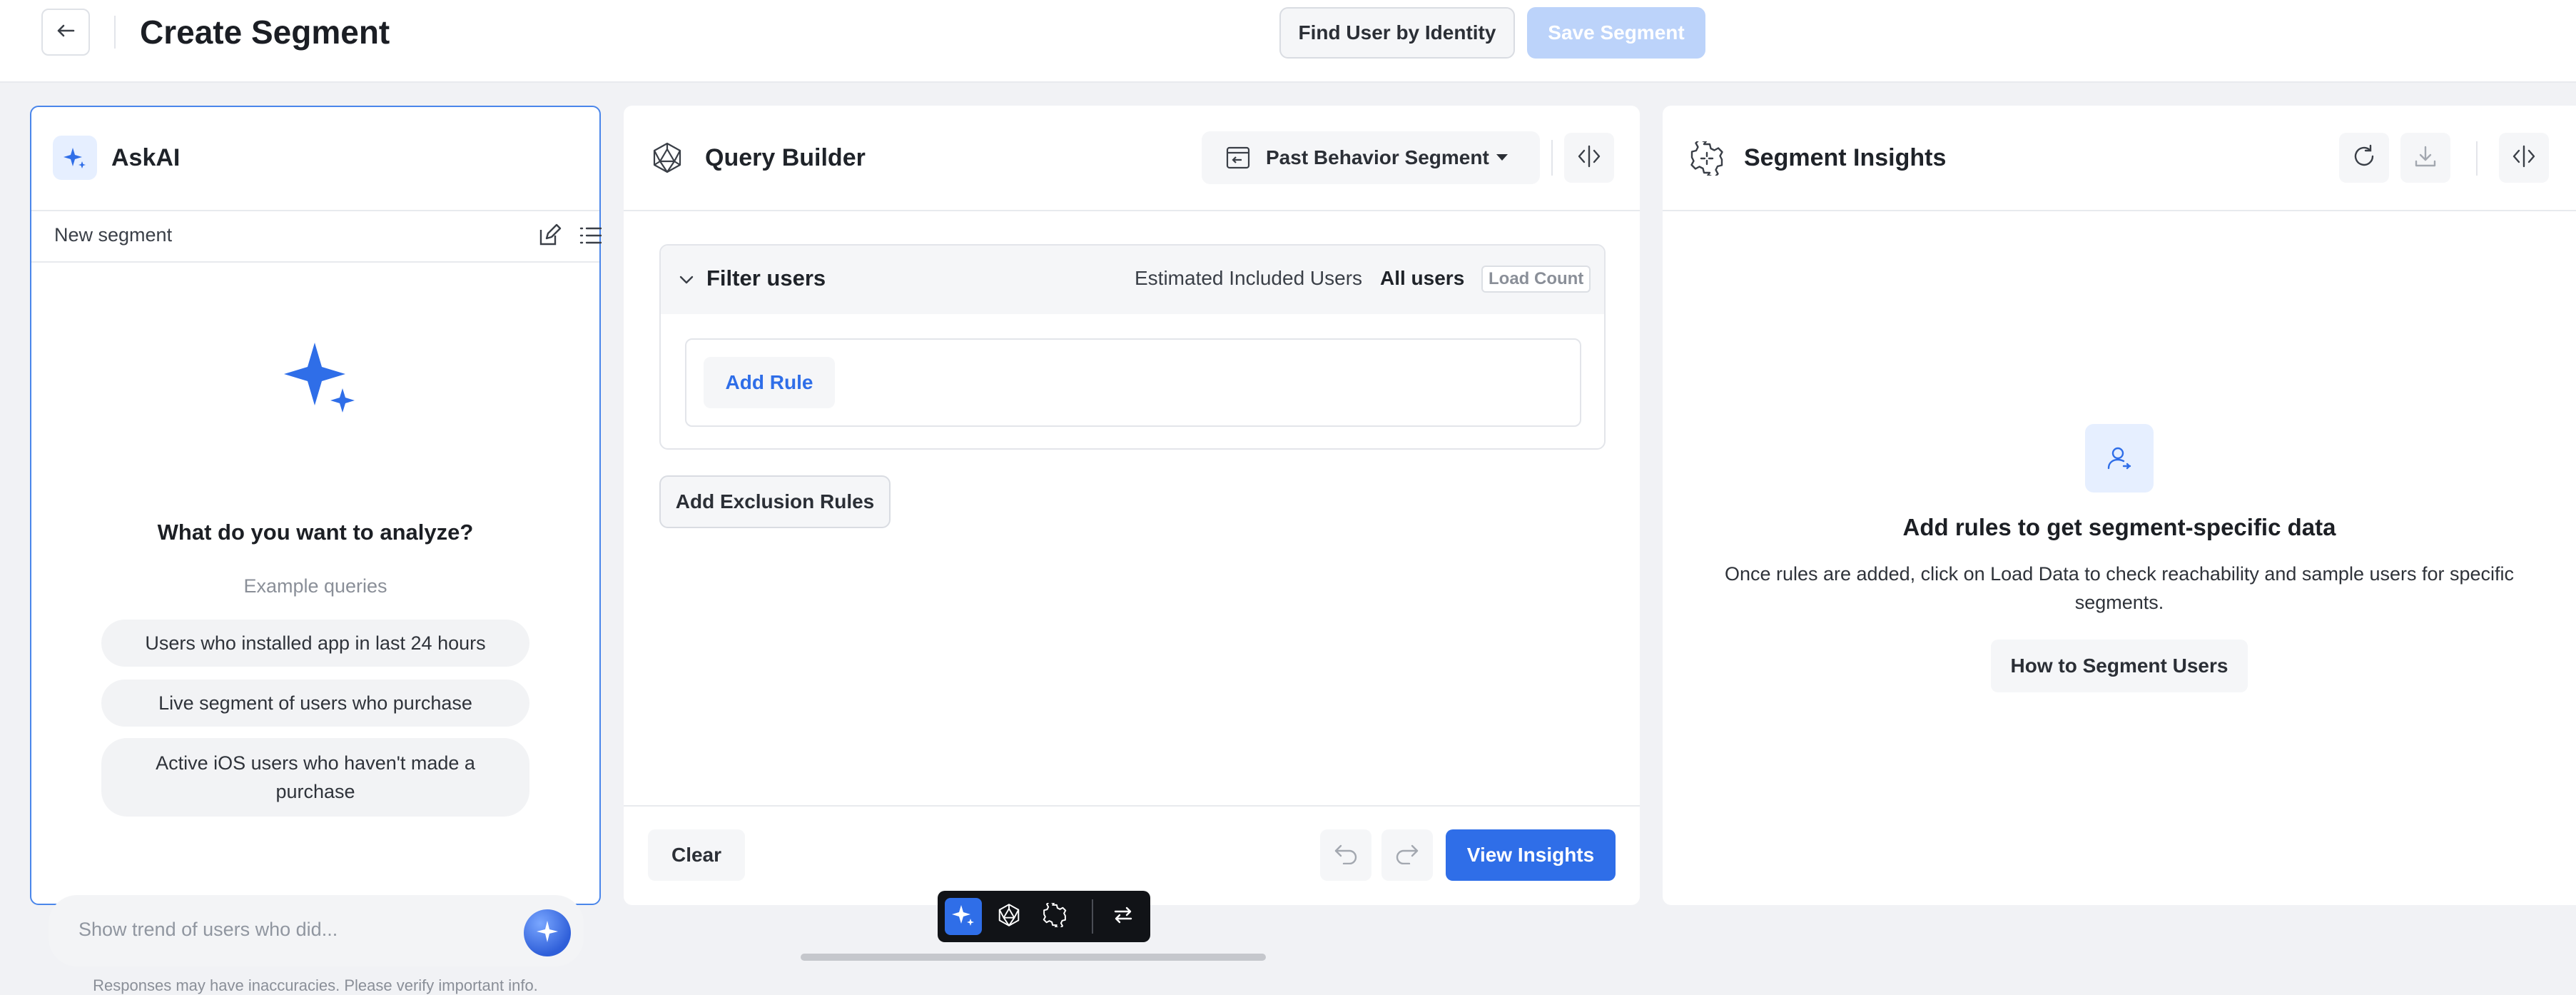 This screenshot has height=995, width=2576. What do you see at coordinates (1536, 279) in the screenshot?
I see `load-count-button: Load Count` at bounding box center [1536, 279].